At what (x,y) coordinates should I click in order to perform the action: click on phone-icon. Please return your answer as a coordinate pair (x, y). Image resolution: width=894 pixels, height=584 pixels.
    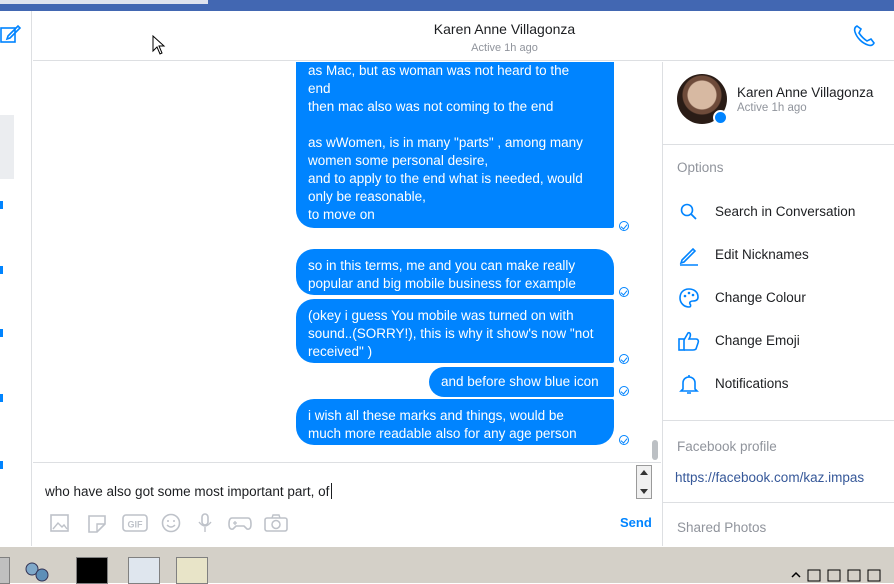
    Looking at the image, I should click on (864, 36).